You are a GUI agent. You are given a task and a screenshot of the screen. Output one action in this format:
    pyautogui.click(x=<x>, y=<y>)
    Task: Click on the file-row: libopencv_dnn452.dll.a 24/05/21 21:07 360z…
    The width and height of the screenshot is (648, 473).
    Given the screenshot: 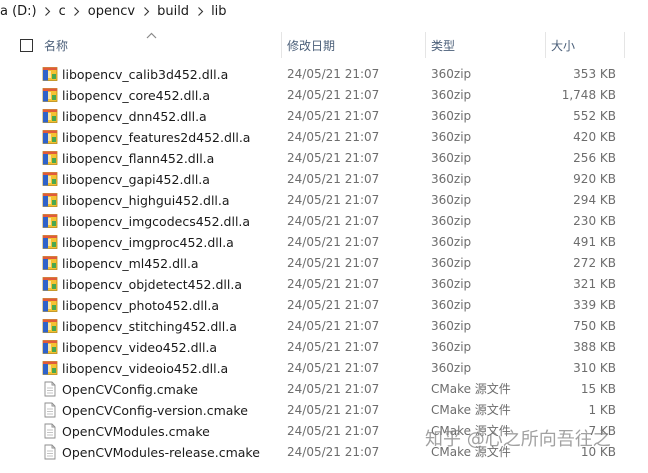 What is the action you would take?
    pyautogui.click(x=324, y=116)
    